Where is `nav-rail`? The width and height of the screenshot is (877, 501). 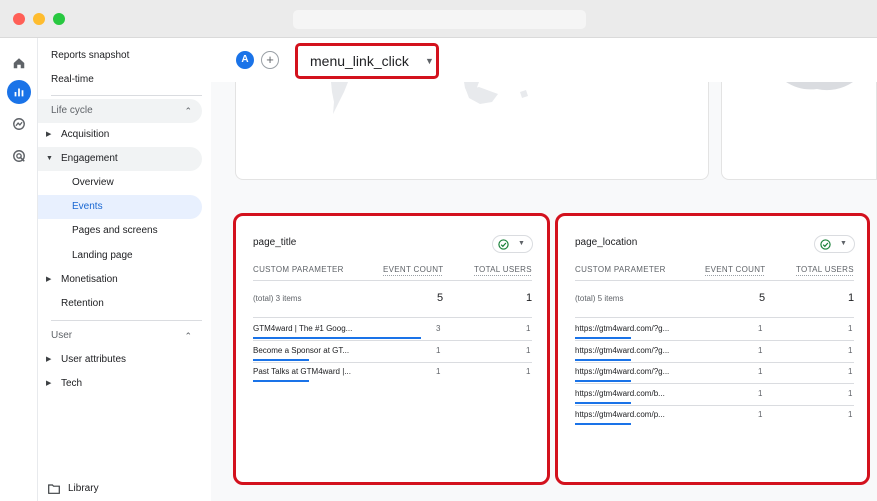 nav-rail is located at coordinates (19, 269).